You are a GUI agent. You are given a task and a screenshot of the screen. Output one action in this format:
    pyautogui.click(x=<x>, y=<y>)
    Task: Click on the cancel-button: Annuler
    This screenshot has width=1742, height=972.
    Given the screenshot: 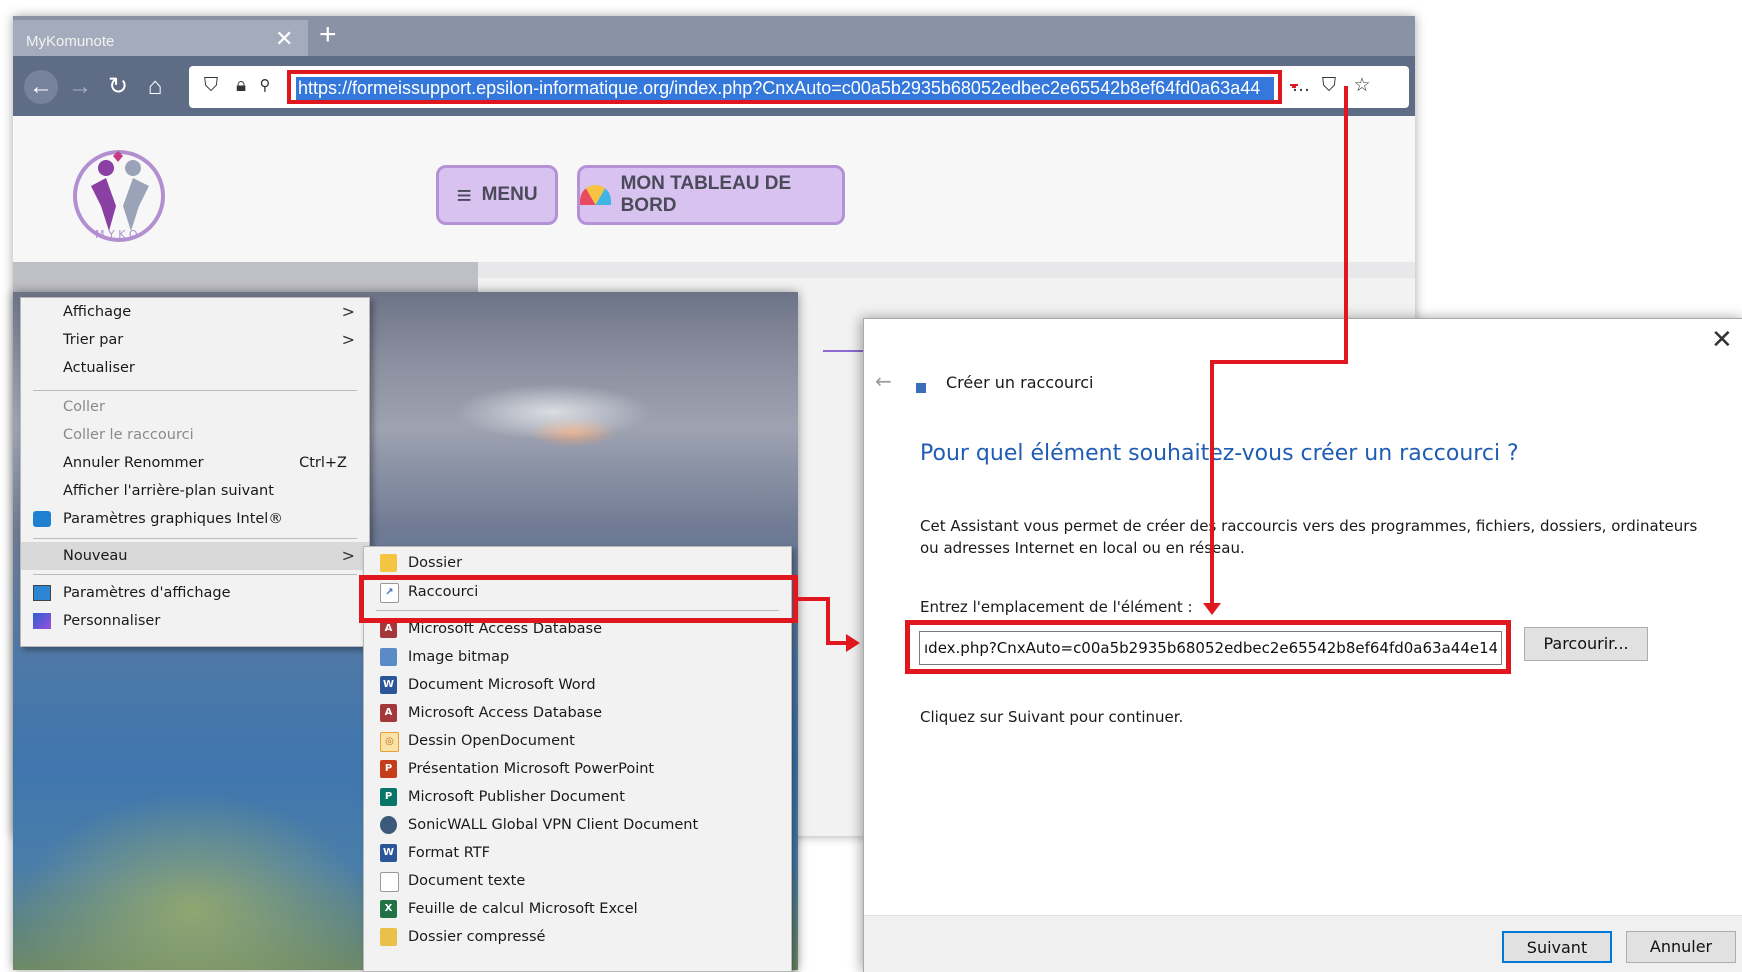 What is the action you would take?
    pyautogui.click(x=1681, y=947)
    